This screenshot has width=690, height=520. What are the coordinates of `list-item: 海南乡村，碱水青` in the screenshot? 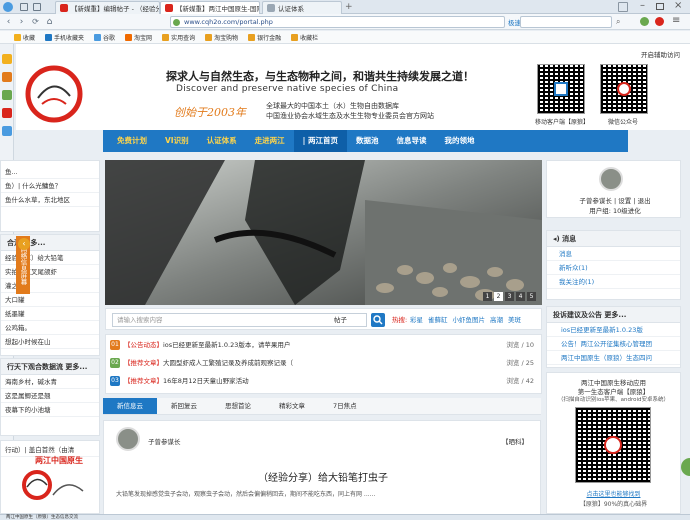 It's located at (50, 382).